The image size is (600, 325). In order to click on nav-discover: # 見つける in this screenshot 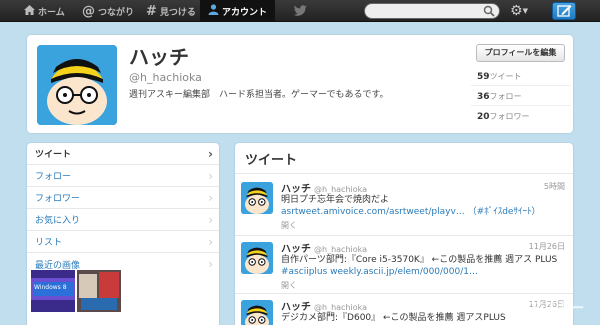, I will do `click(171, 11)`.